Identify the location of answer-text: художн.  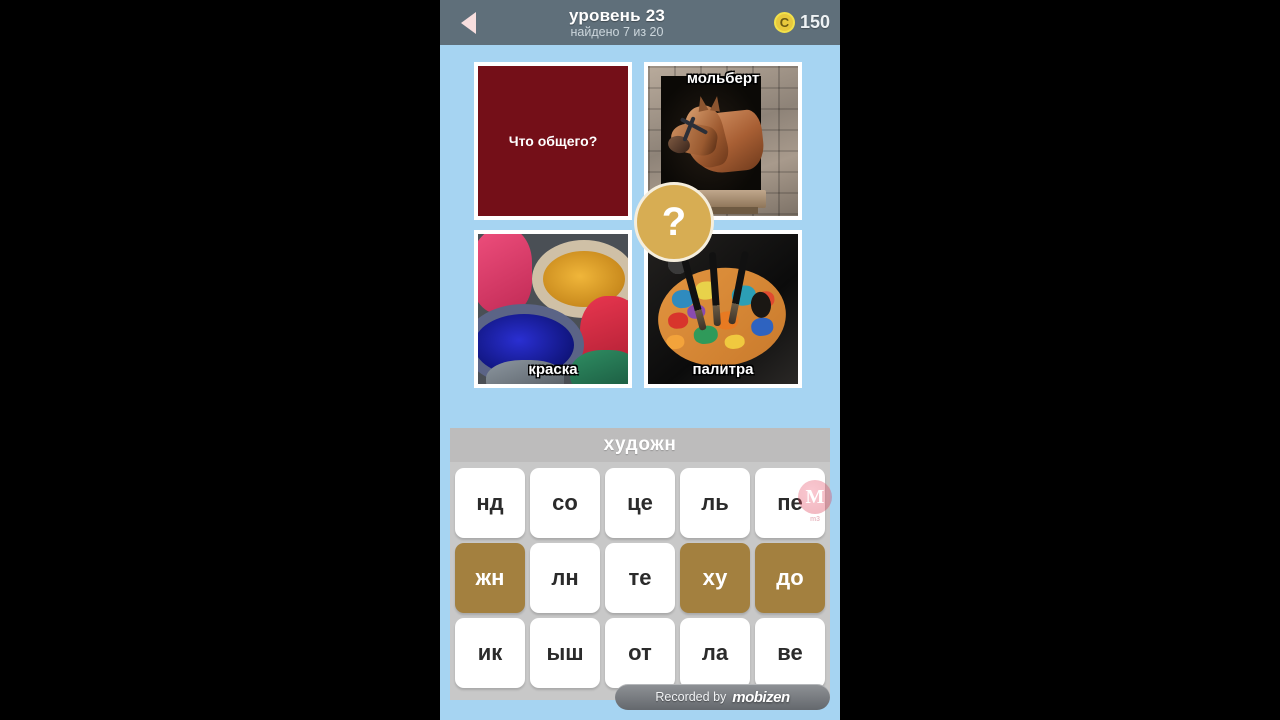
(640, 444).